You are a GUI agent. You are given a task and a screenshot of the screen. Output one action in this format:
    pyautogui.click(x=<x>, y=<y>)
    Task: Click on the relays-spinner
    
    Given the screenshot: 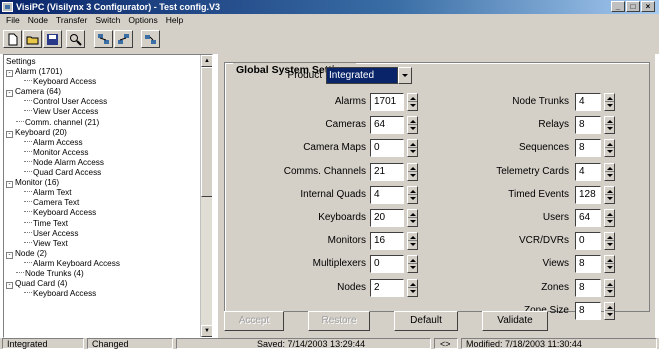 What is the action you would take?
    pyautogui.click(x=609, y=125)
    